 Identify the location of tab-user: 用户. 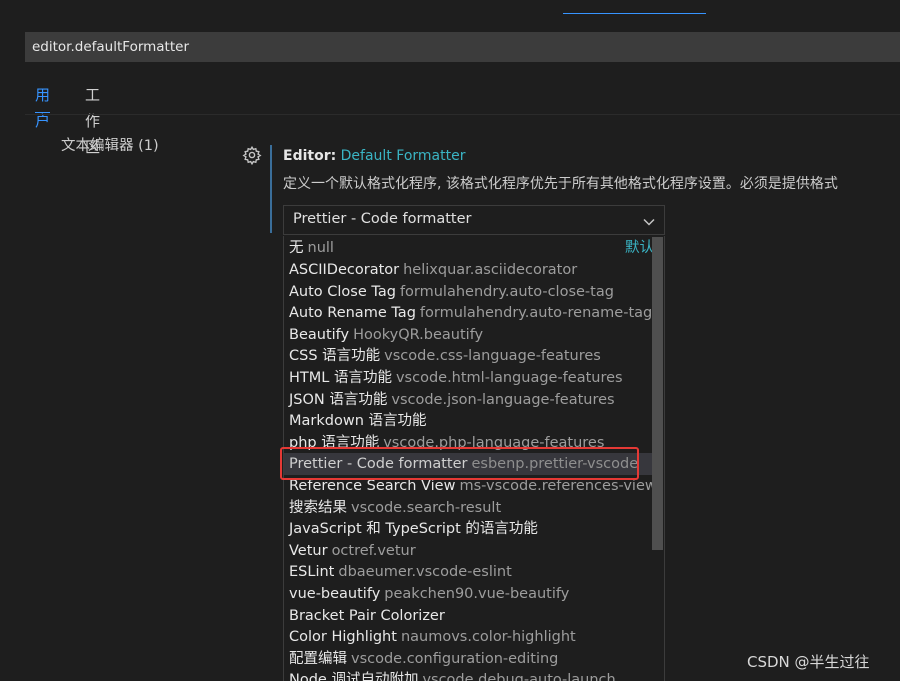
(43, 106).